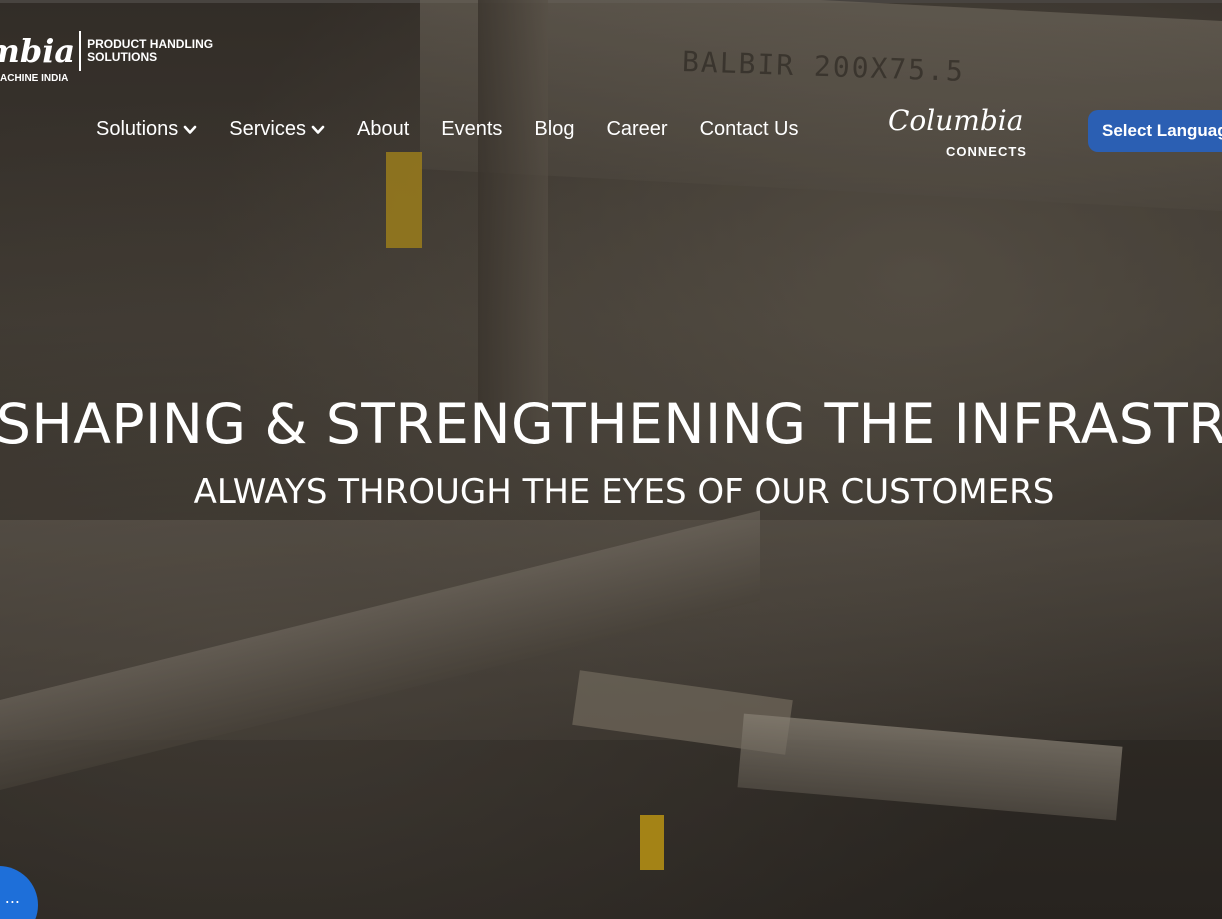 The width and height of the screenshot is (1222, 919). I want to click on logo-tagline: PRODUCT HANDLING SOLUTIONS, so click(150, 51).